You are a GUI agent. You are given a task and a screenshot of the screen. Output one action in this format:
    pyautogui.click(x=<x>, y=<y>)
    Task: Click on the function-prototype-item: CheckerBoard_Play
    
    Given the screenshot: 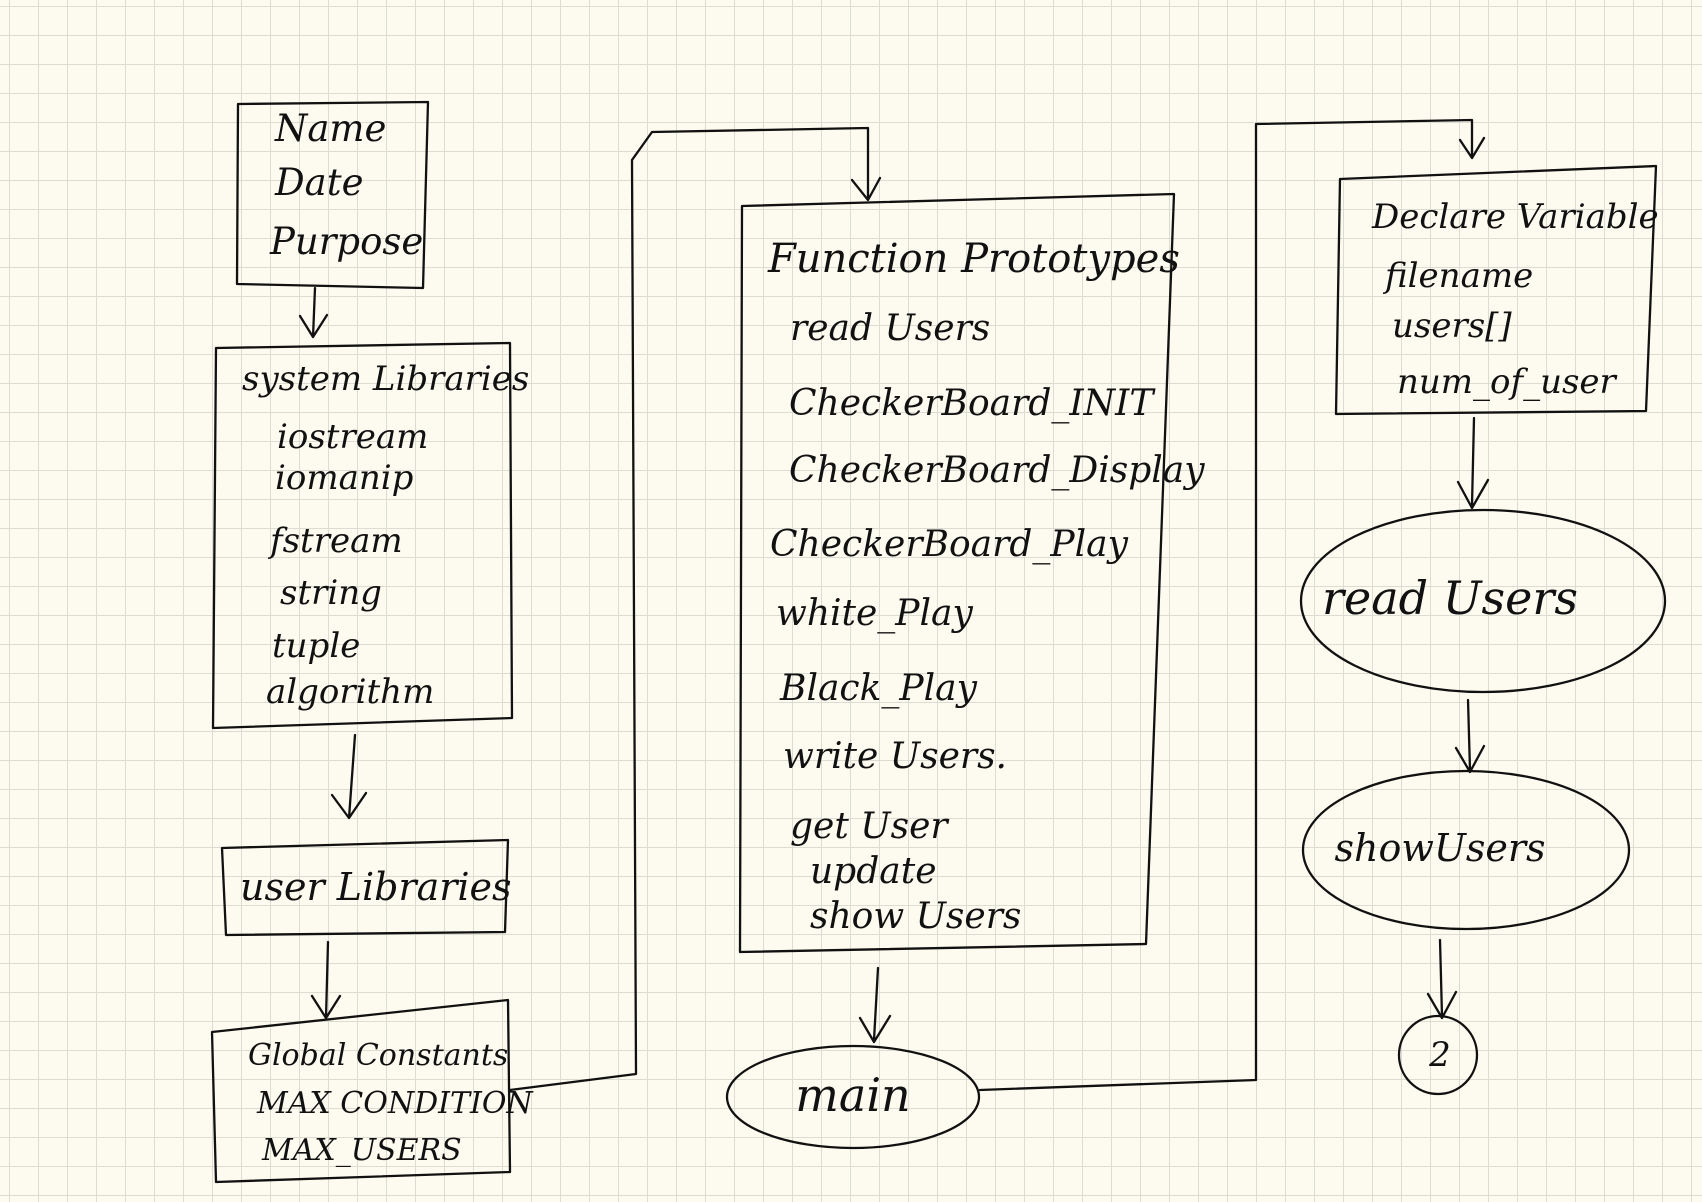 What is the action you would take?
    pyautogui.click(x=949, y=544)
    